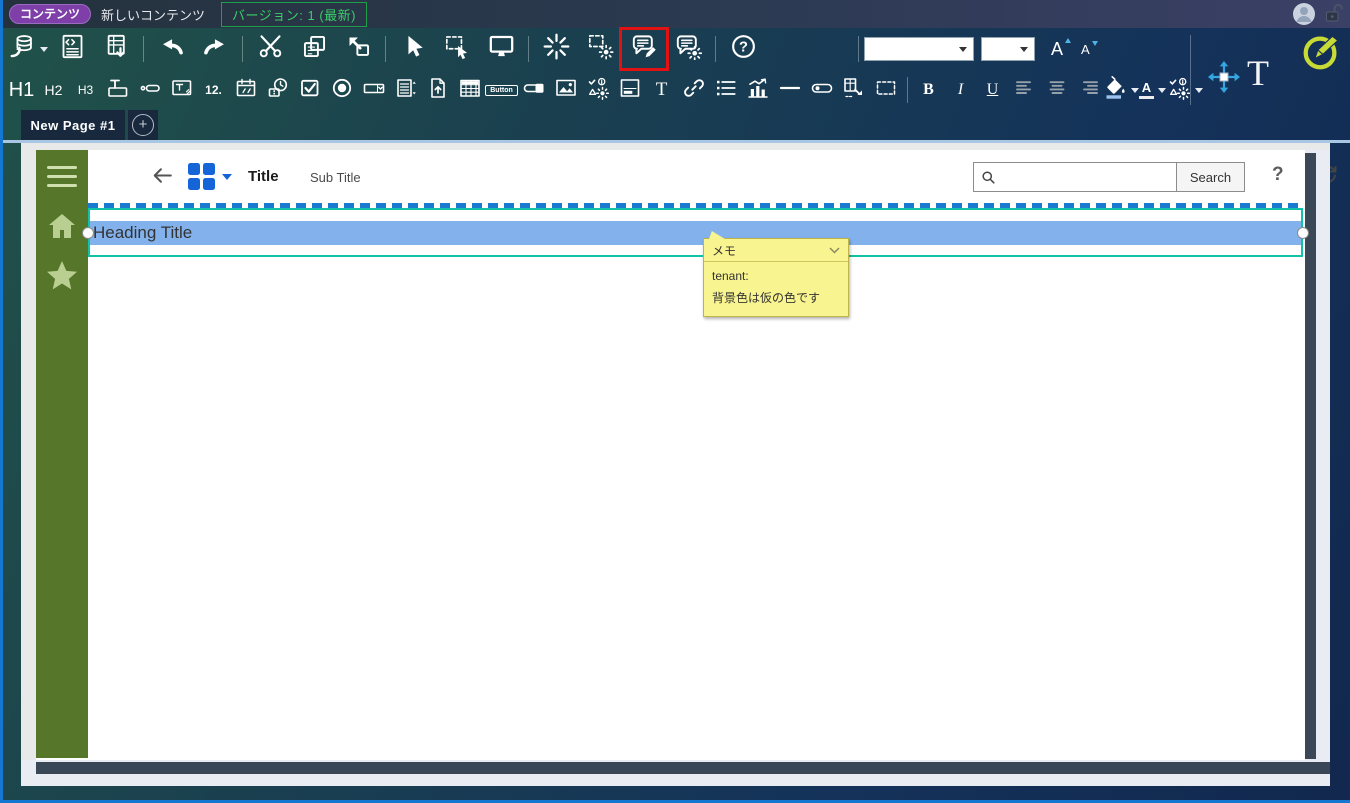 The width and height of the screenshot is (1350, 803). What do you see at coordinates (1061, 48) in the screenshot?
I see `increase-font-button: A` at bounding box center [1061, 48].